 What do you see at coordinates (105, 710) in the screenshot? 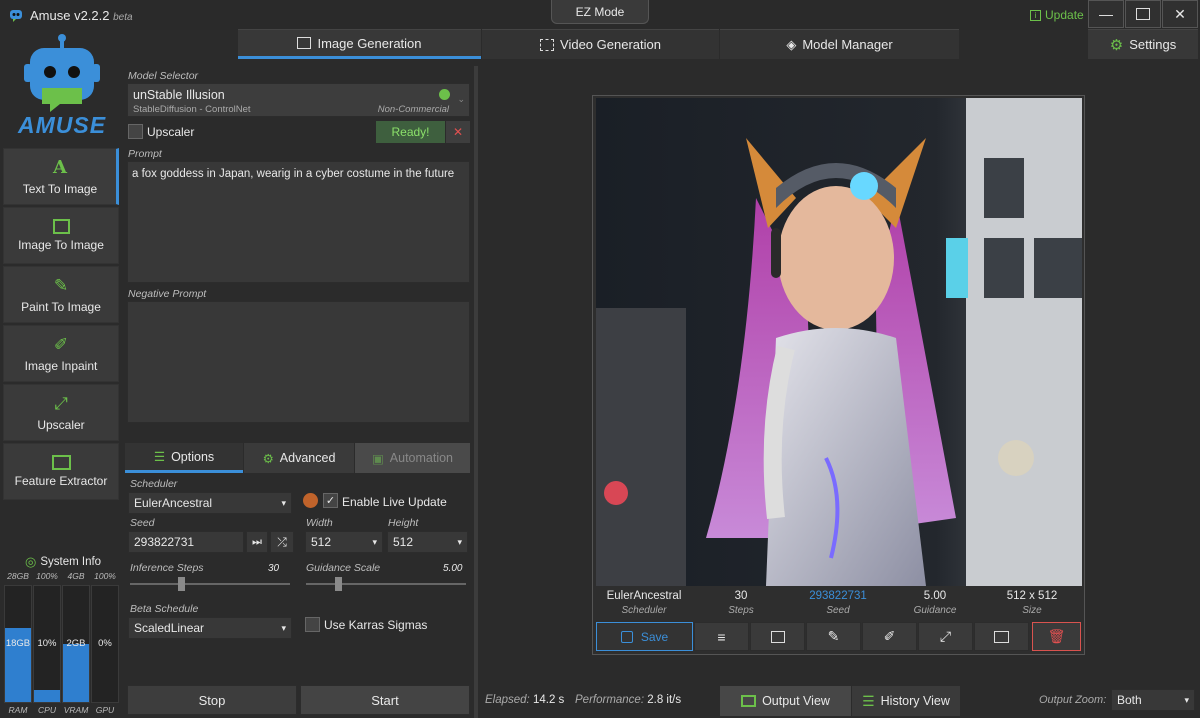
I see `sysinfo-gpu-label: GPU` at bounding box center [105, 710].